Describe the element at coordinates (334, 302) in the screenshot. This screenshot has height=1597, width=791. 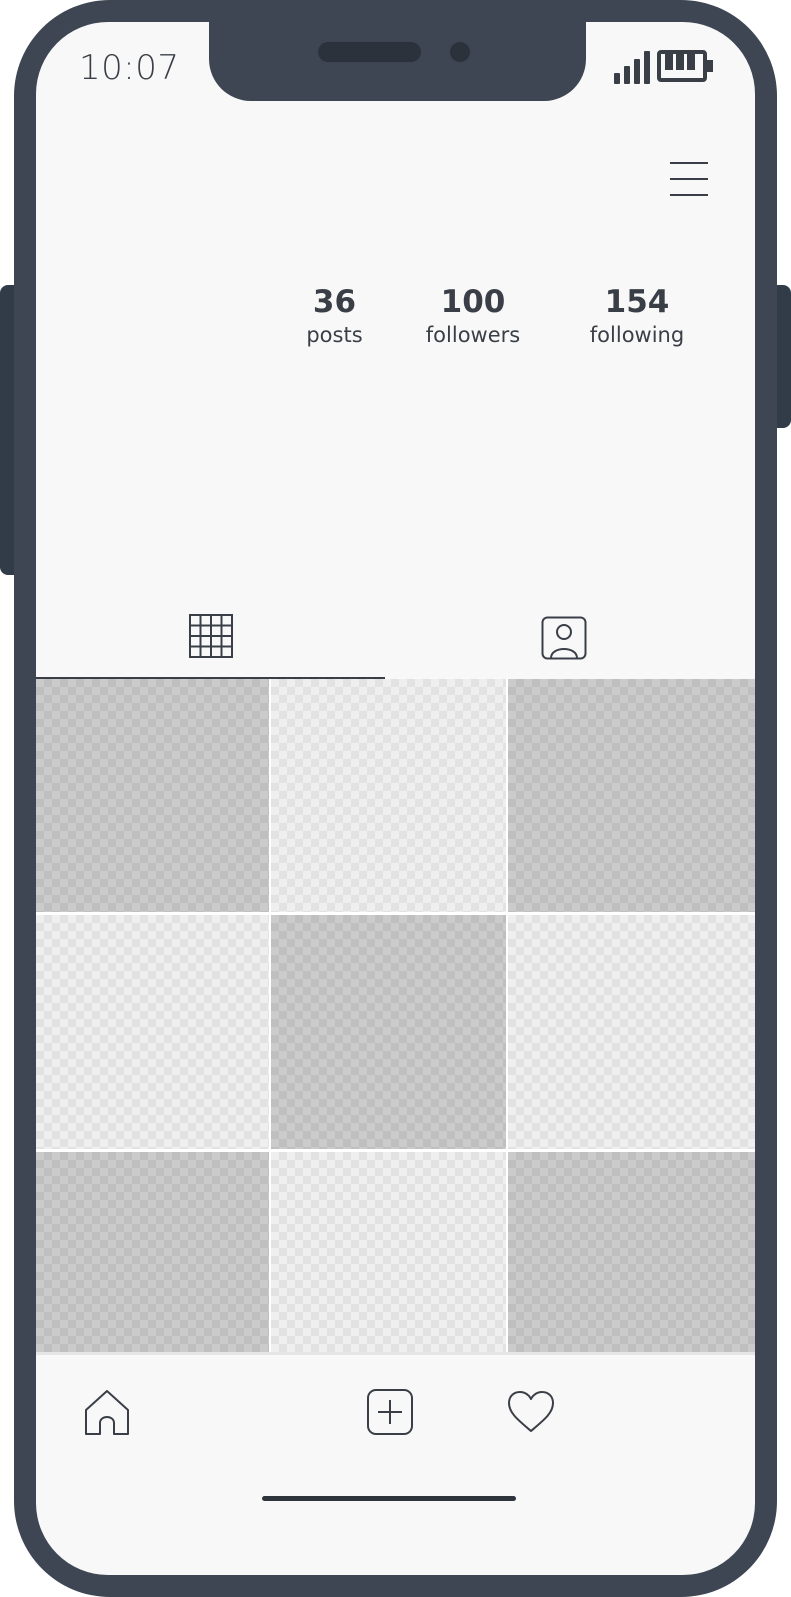
I see `posts-count: 36` at that location.